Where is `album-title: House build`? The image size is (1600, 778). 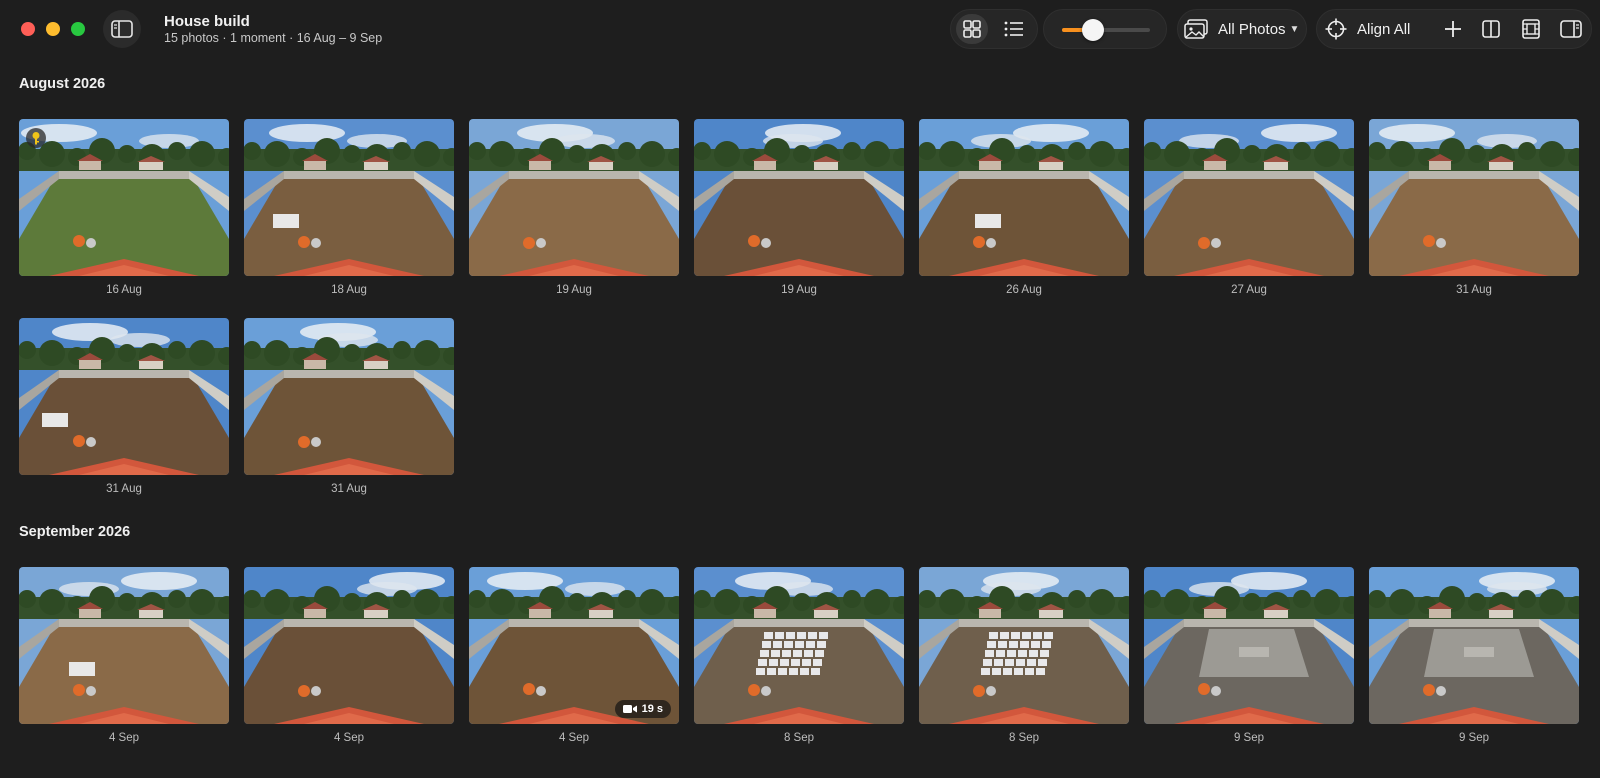 album-title: House build is located at coordinates (207, 21).